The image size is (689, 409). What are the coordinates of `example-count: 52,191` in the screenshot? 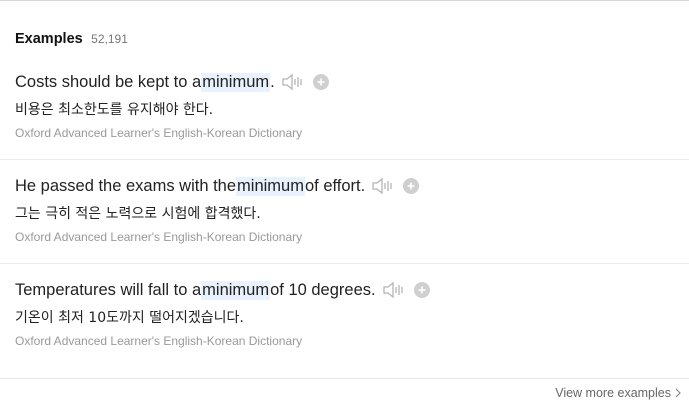 It's located at (109, 39).